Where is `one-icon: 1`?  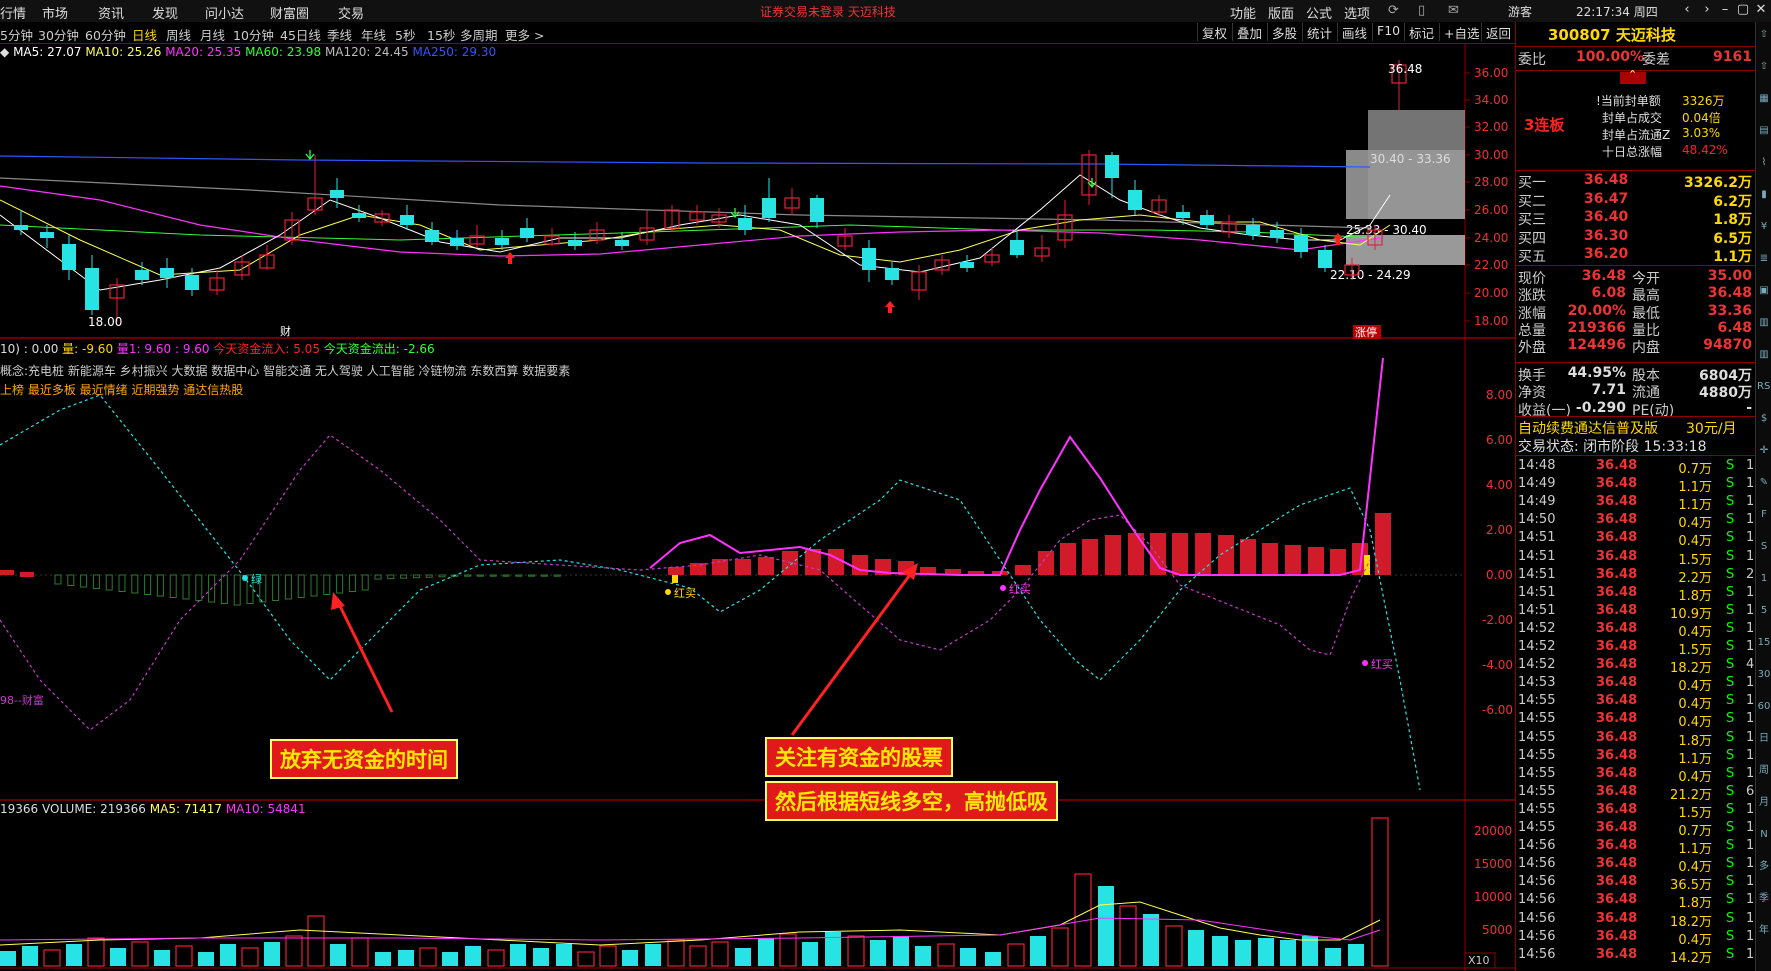 one-icon: 1 is located at coordinates (1764, 579).